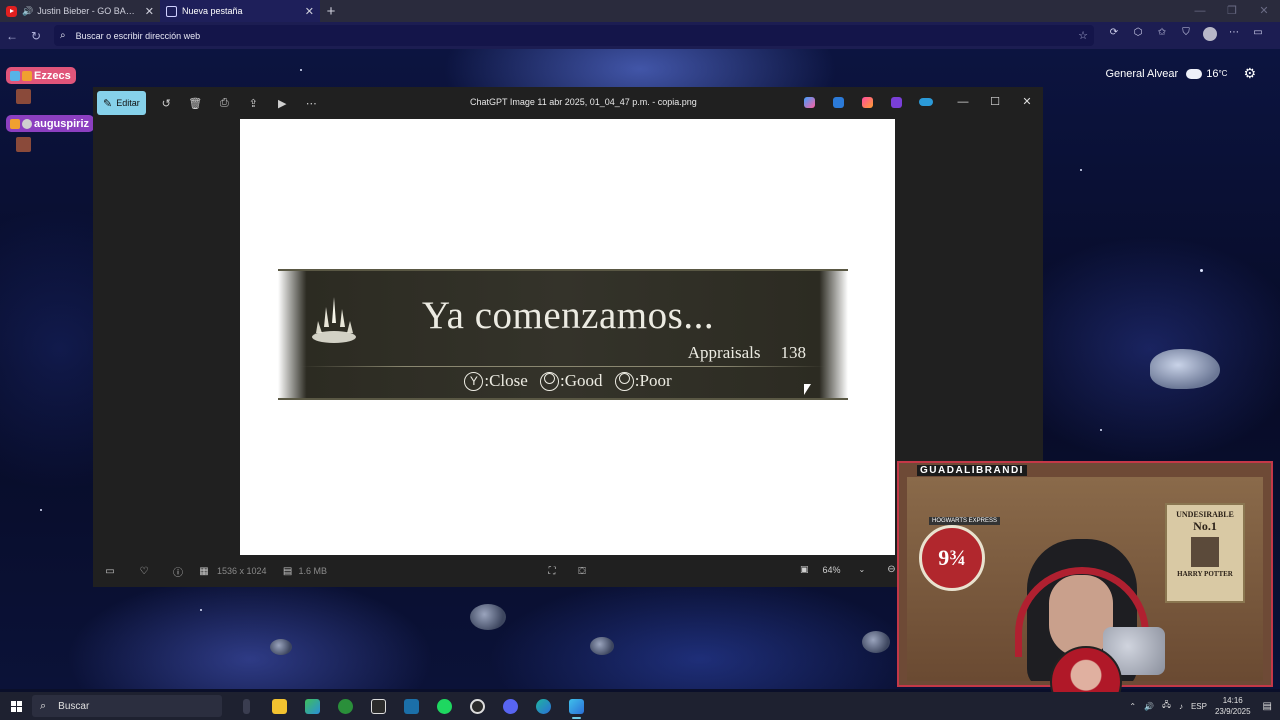 The image size is (1280, 720). I want to click on chat-username: auguspiriz, so click(62, 123).